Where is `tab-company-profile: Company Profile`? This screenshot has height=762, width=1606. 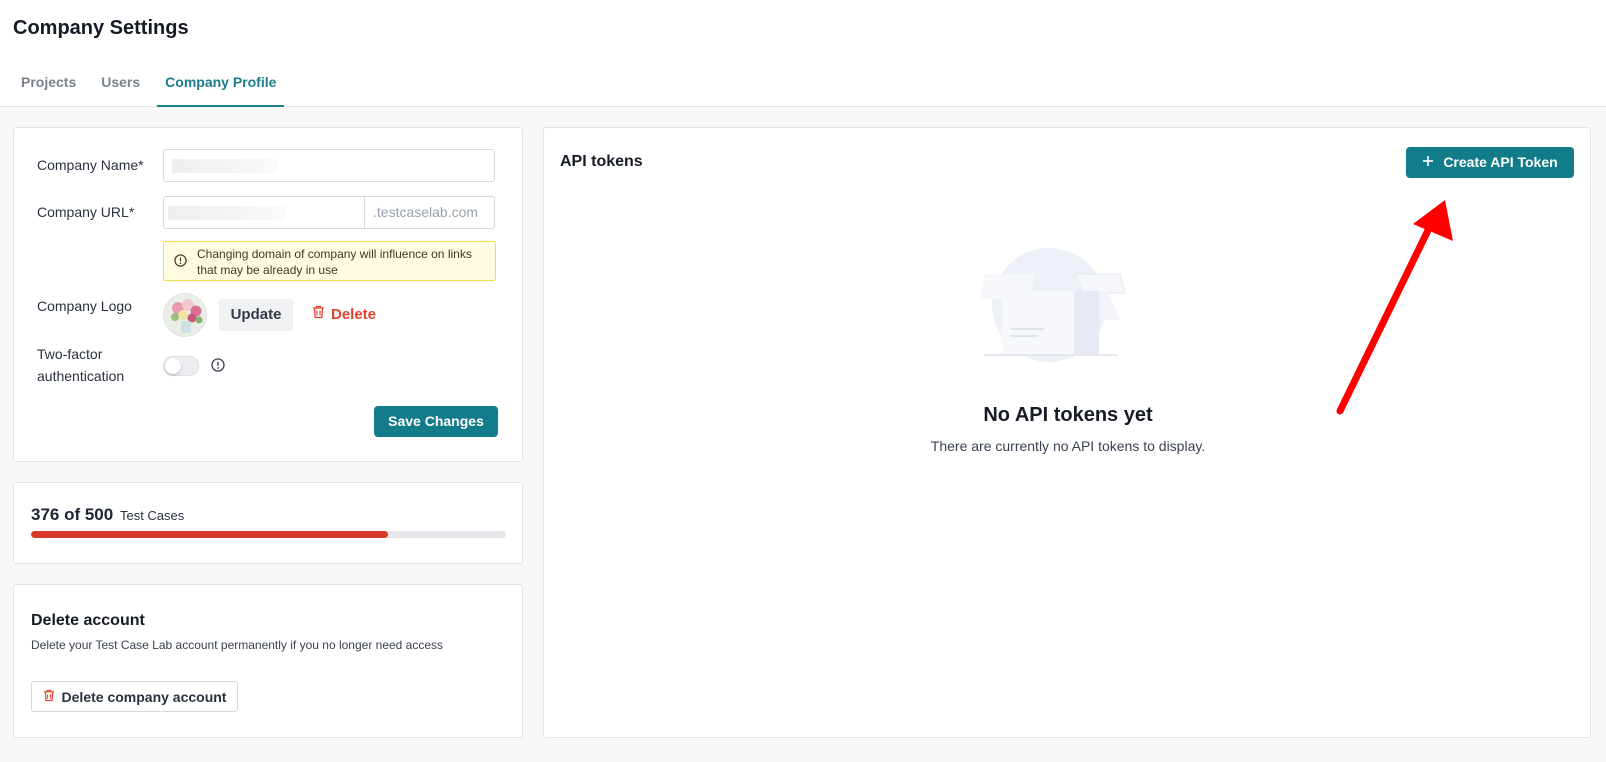
tab-company-profile: Company Profile is located at coordinates (221, 84).